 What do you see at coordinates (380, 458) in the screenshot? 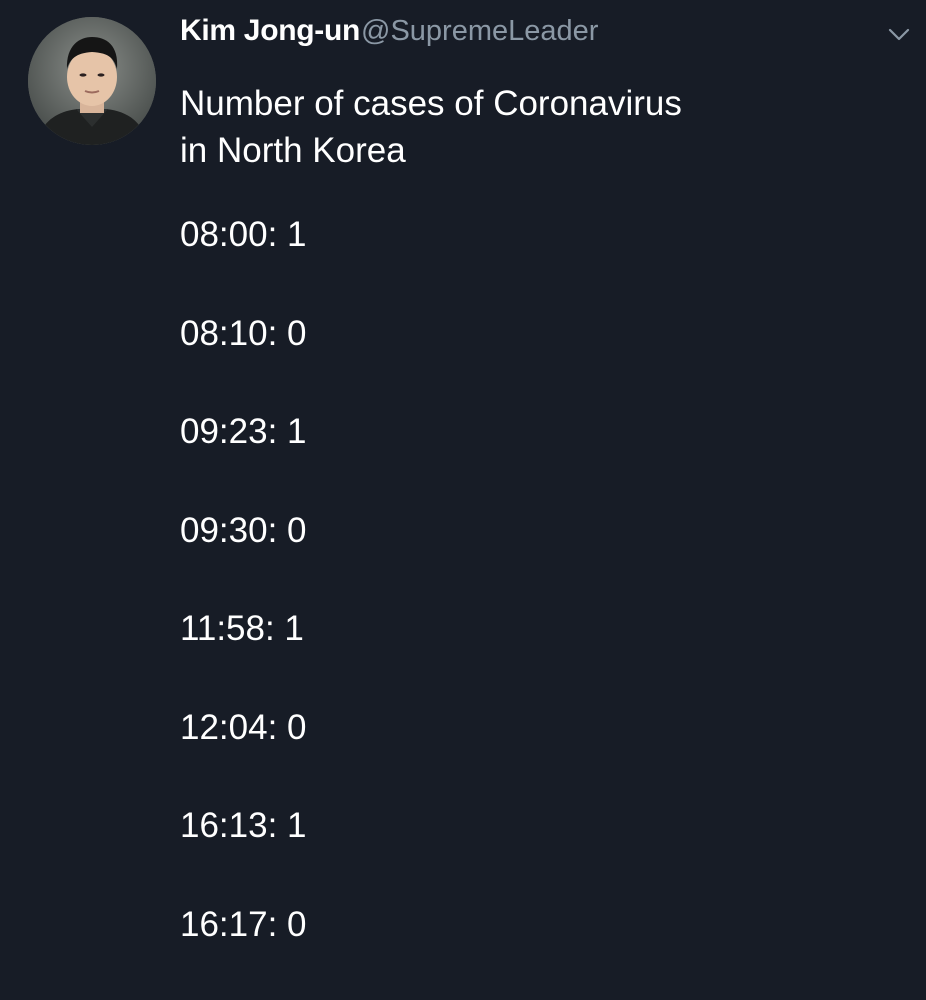
I see `case-log-entry: 09:23: 1` at bounding box center [380, 458].